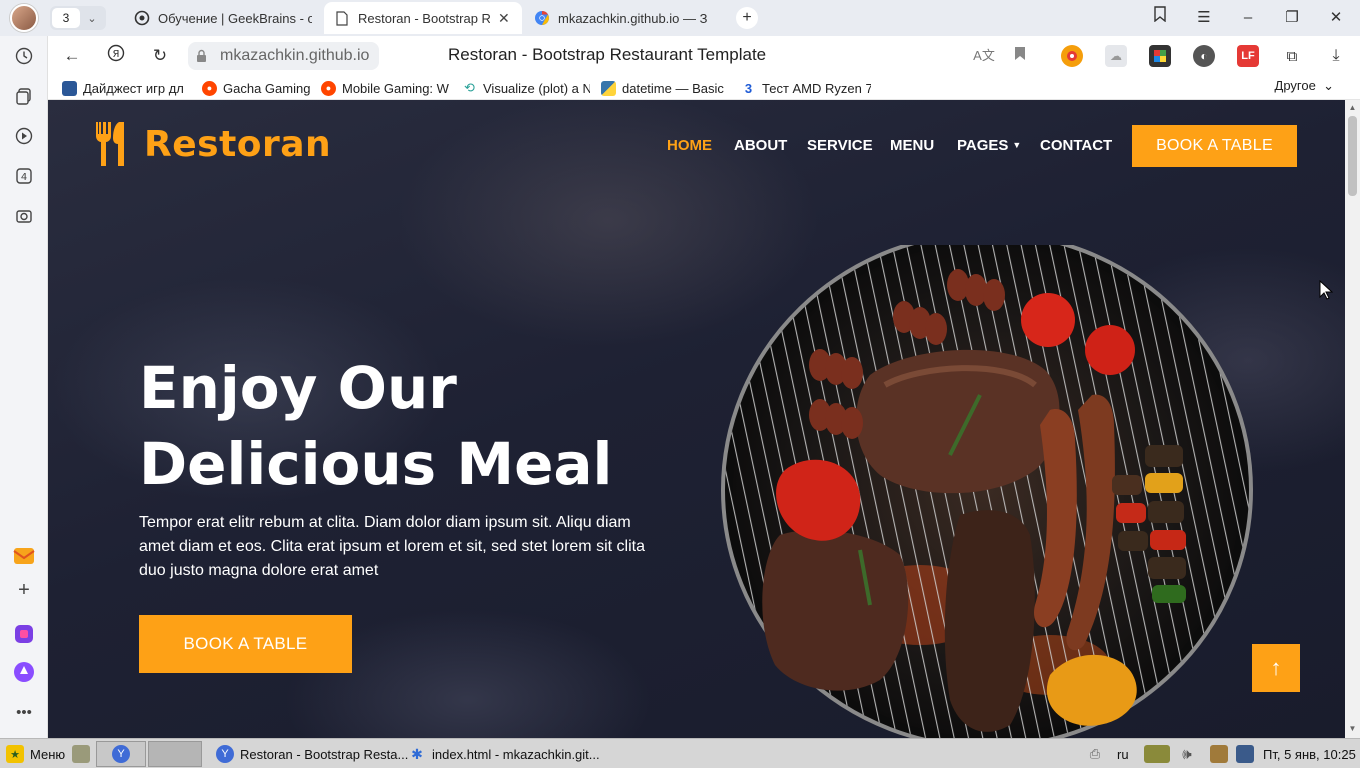  What do you see at coordinates (121, 754) in the screenshot?
I see `yandex-launcher: Y` at bounding box center [121, 754].